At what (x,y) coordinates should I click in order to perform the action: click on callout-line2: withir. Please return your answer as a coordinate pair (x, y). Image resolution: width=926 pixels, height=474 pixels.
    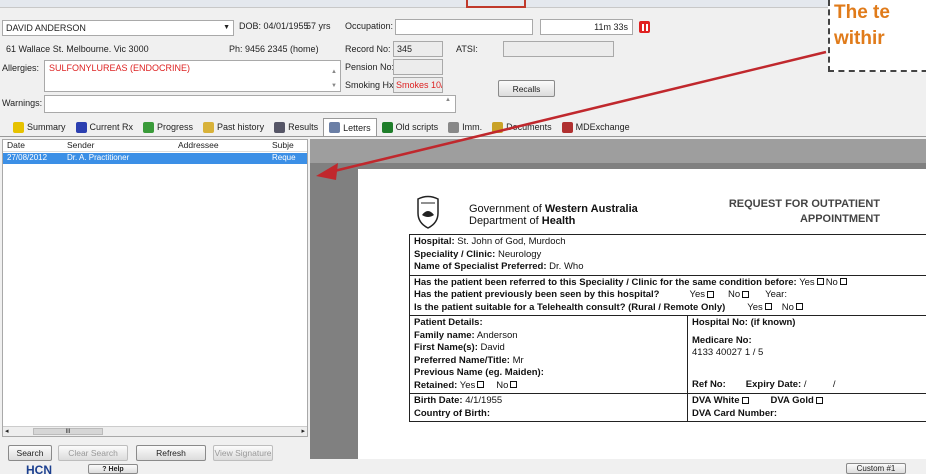
    Looking at the image, I should click on (859, 38).